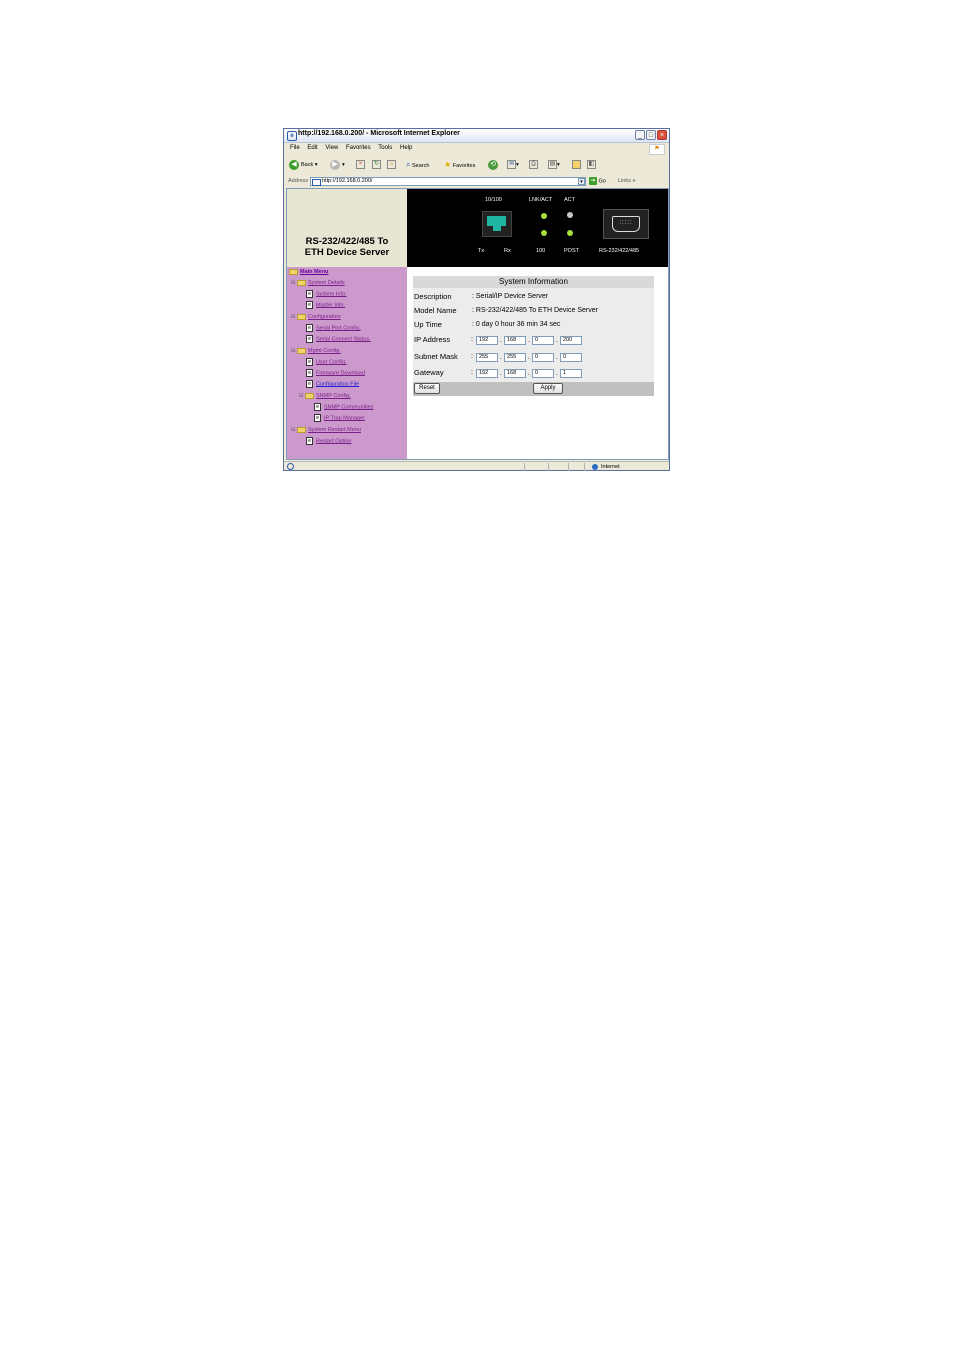 The width and height of the screenshot is (954, 1350). I want to click on apply-button: Apply, so click(548, 388).